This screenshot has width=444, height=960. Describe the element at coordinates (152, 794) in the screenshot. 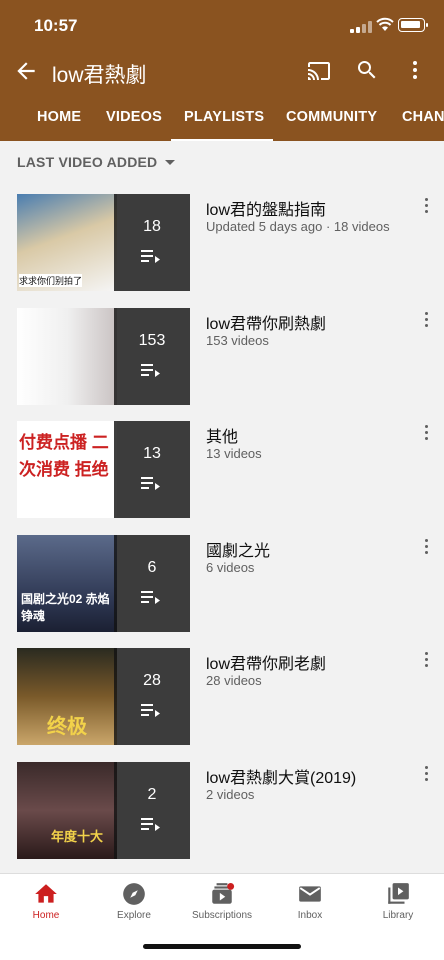

I see `video-count: 2` at that location.